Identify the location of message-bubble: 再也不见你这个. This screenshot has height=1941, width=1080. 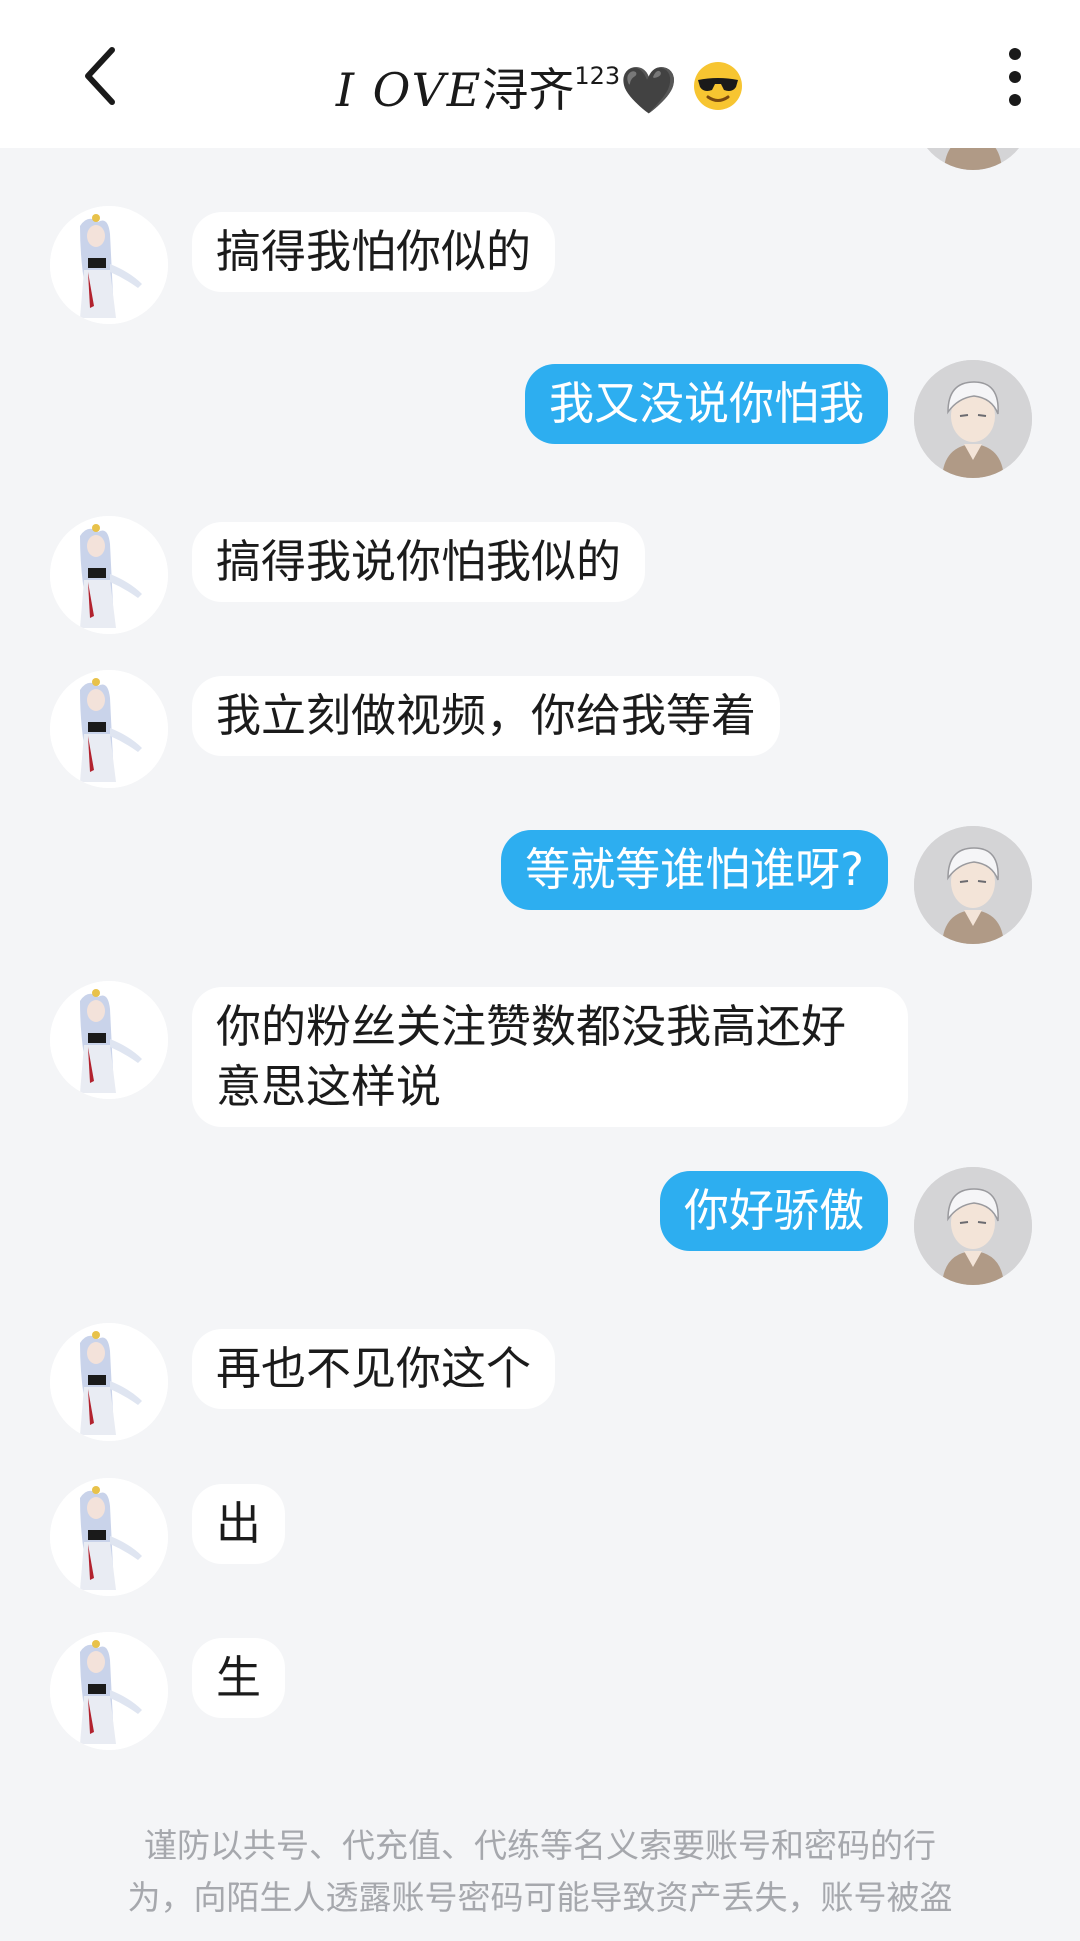
(374, 1369).